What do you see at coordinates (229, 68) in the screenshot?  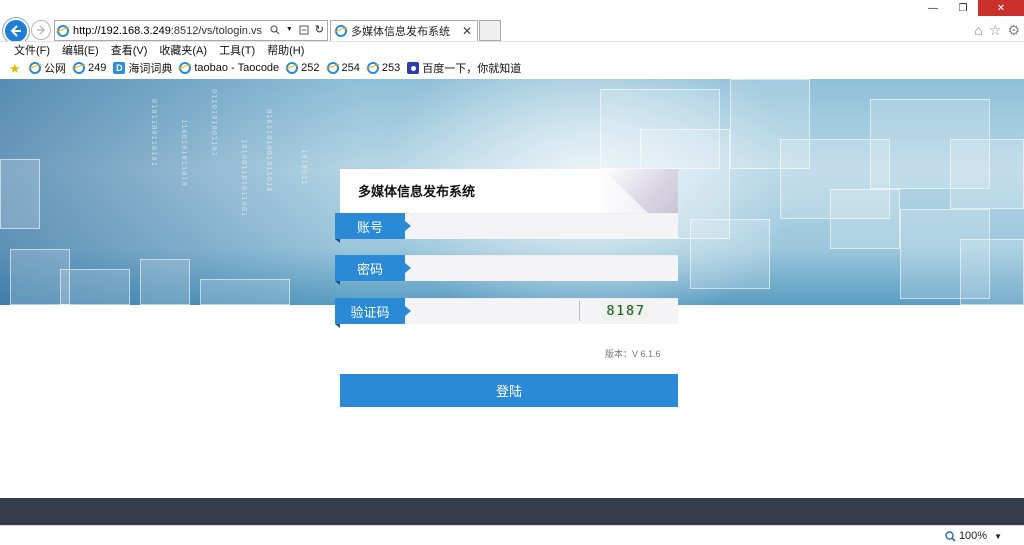 I see `favorite-item: taobao - Taocode` at bounding box center [229, 68].